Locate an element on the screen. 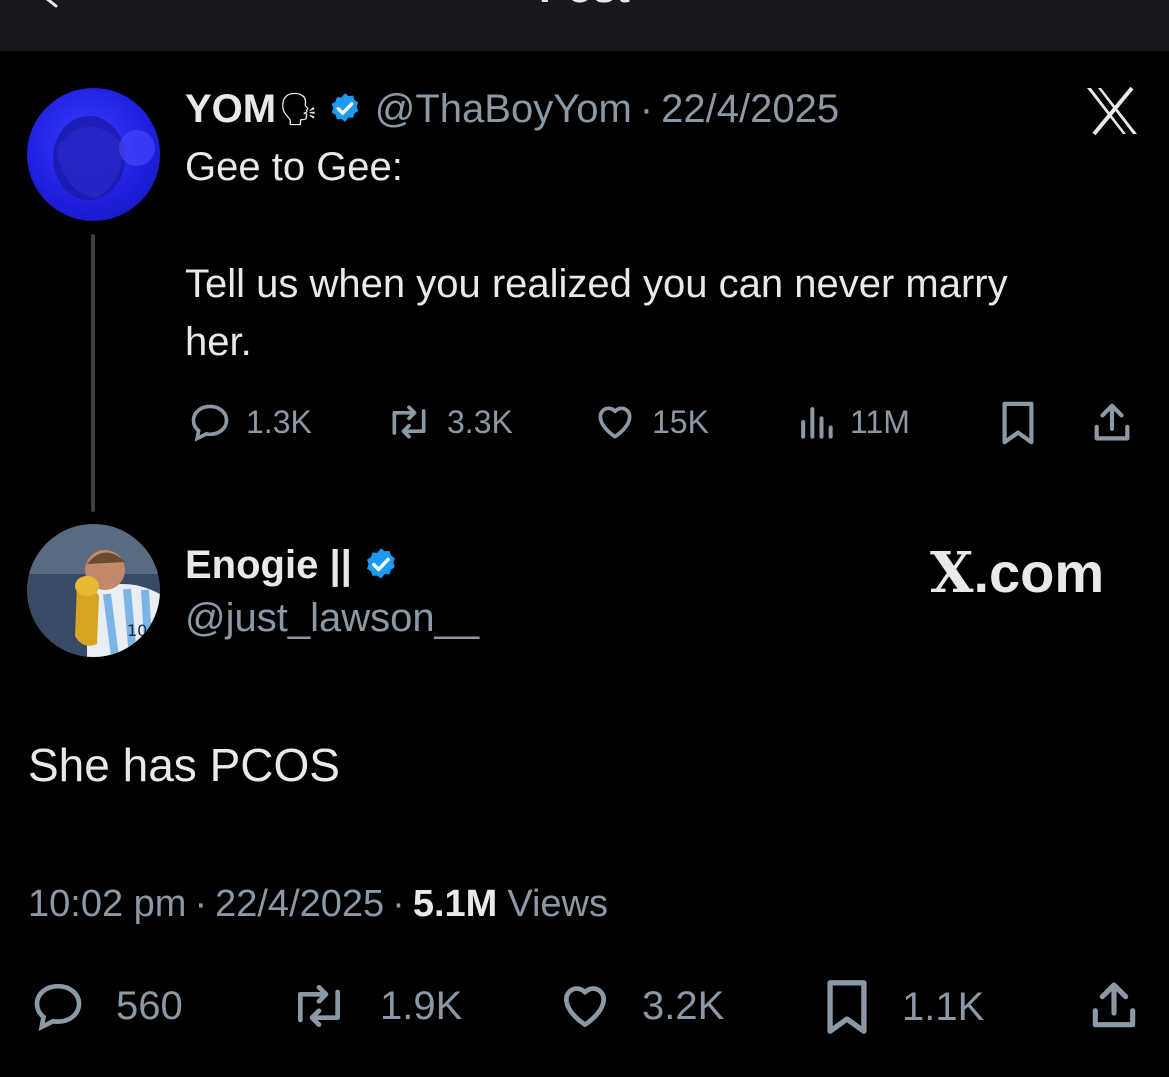 The height and width of the screenshot is (1077, 1169). tweet-text-line: Gee to Gee: is located at coordinates (294, 167).